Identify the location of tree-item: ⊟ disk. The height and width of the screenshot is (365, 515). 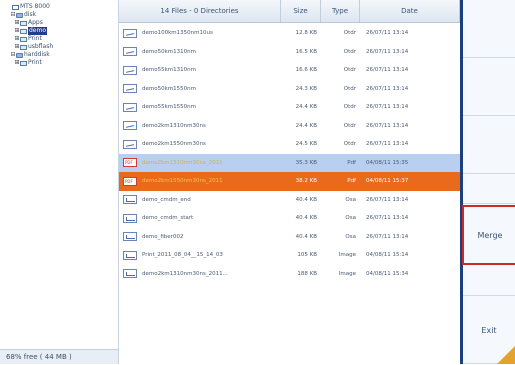
(29, 15).